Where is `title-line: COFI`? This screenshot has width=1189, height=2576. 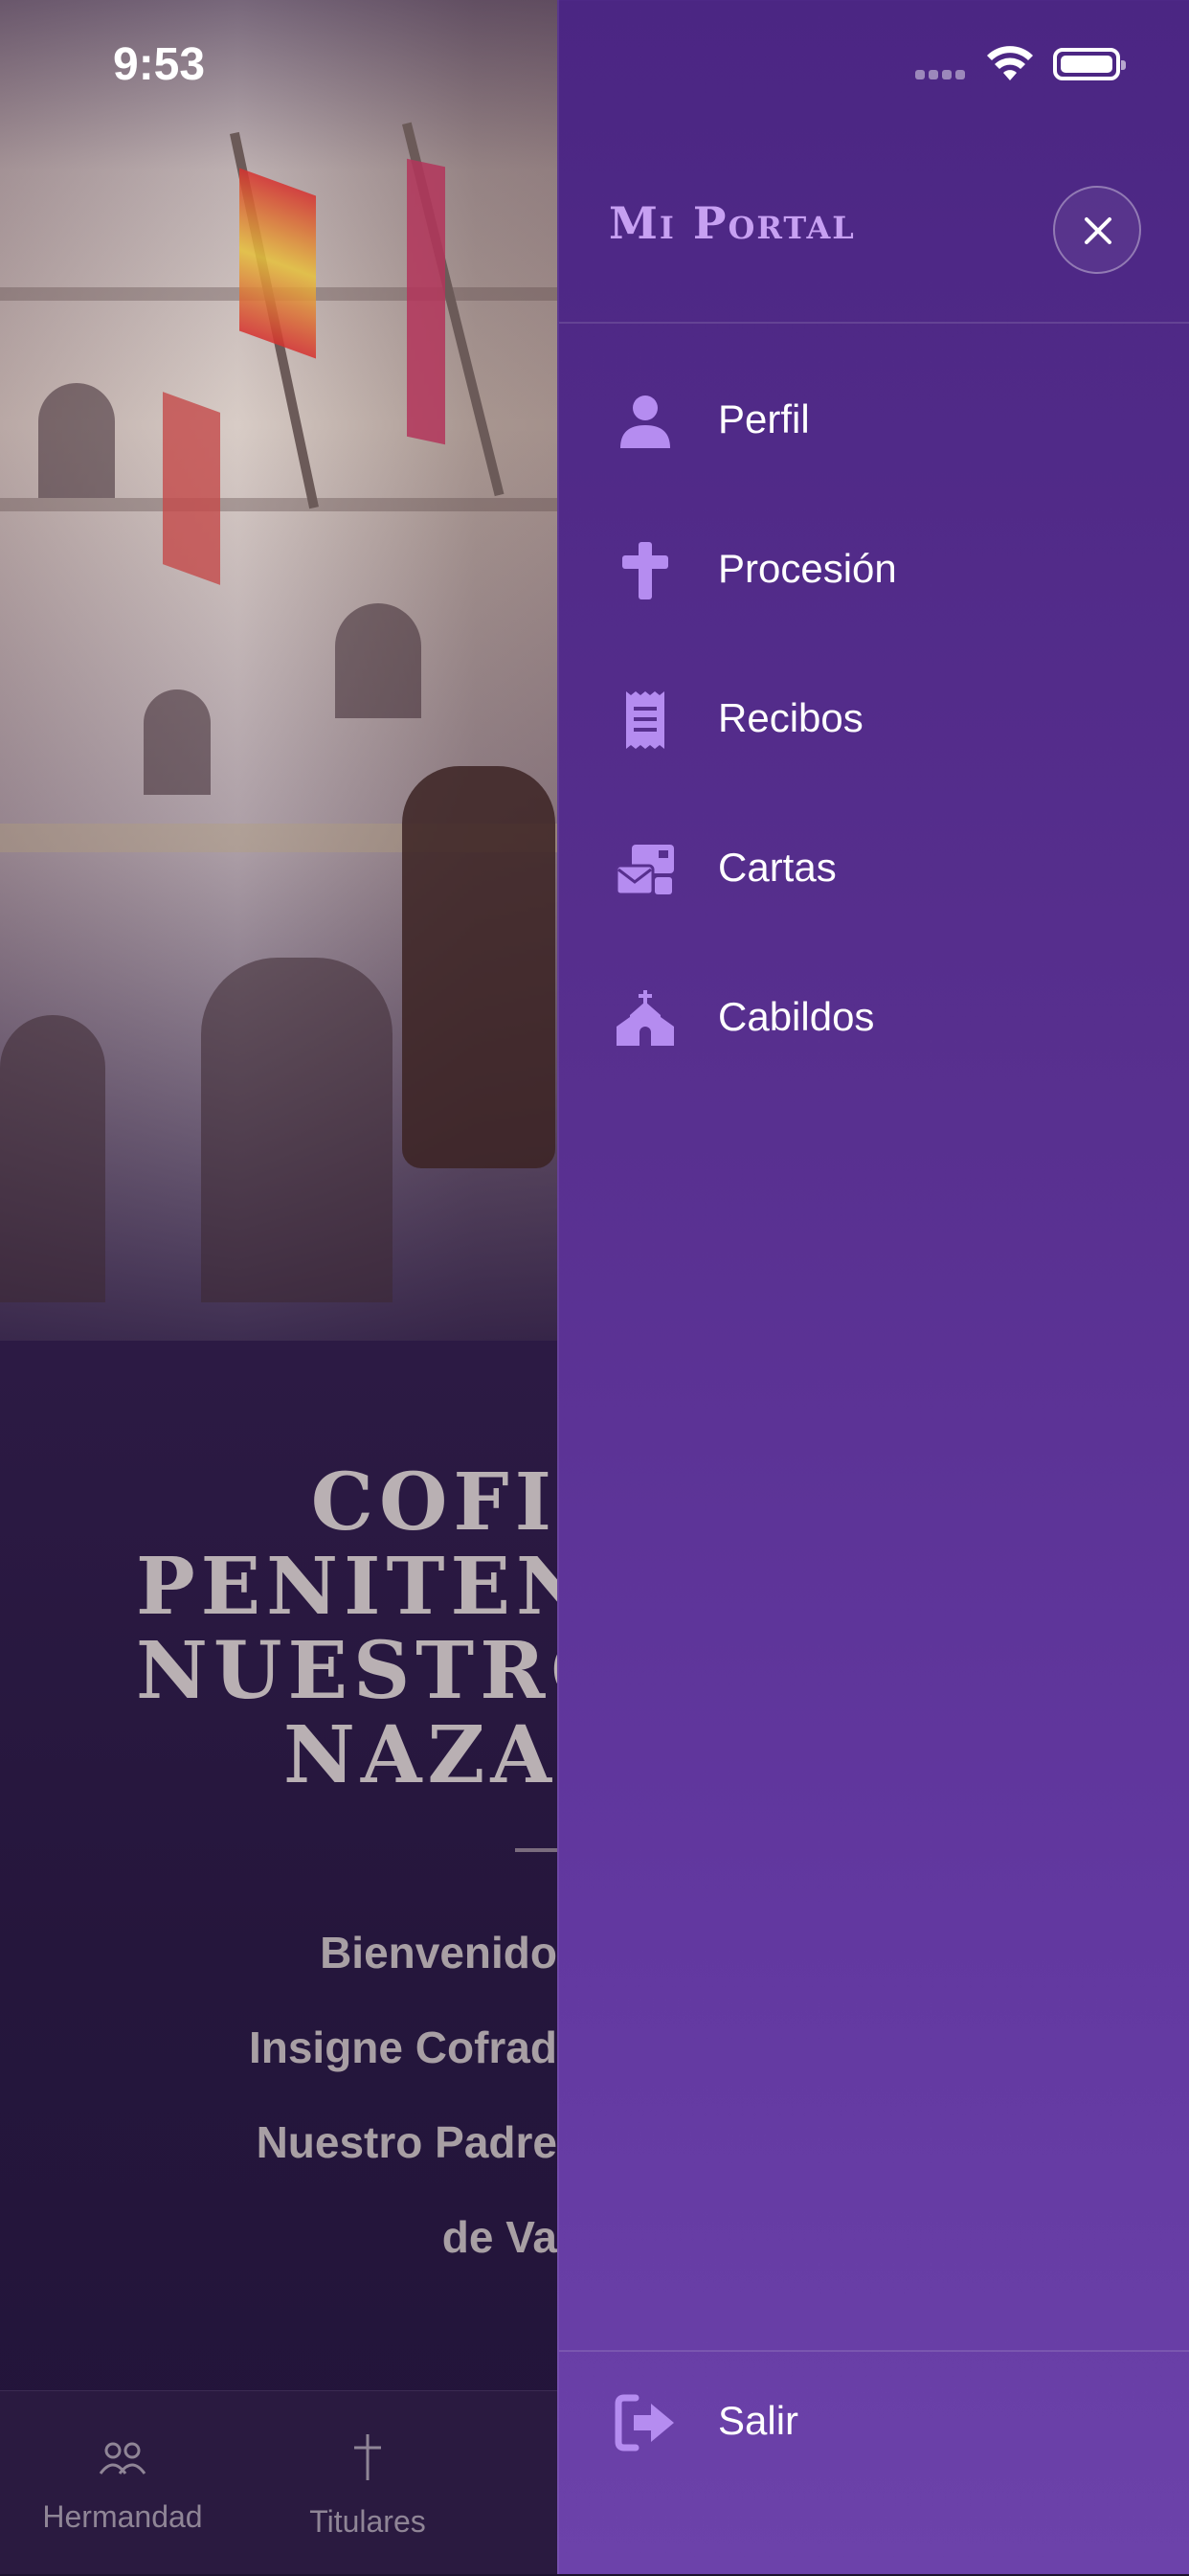
title-line: COFI is located at coordinates (433, 1502).